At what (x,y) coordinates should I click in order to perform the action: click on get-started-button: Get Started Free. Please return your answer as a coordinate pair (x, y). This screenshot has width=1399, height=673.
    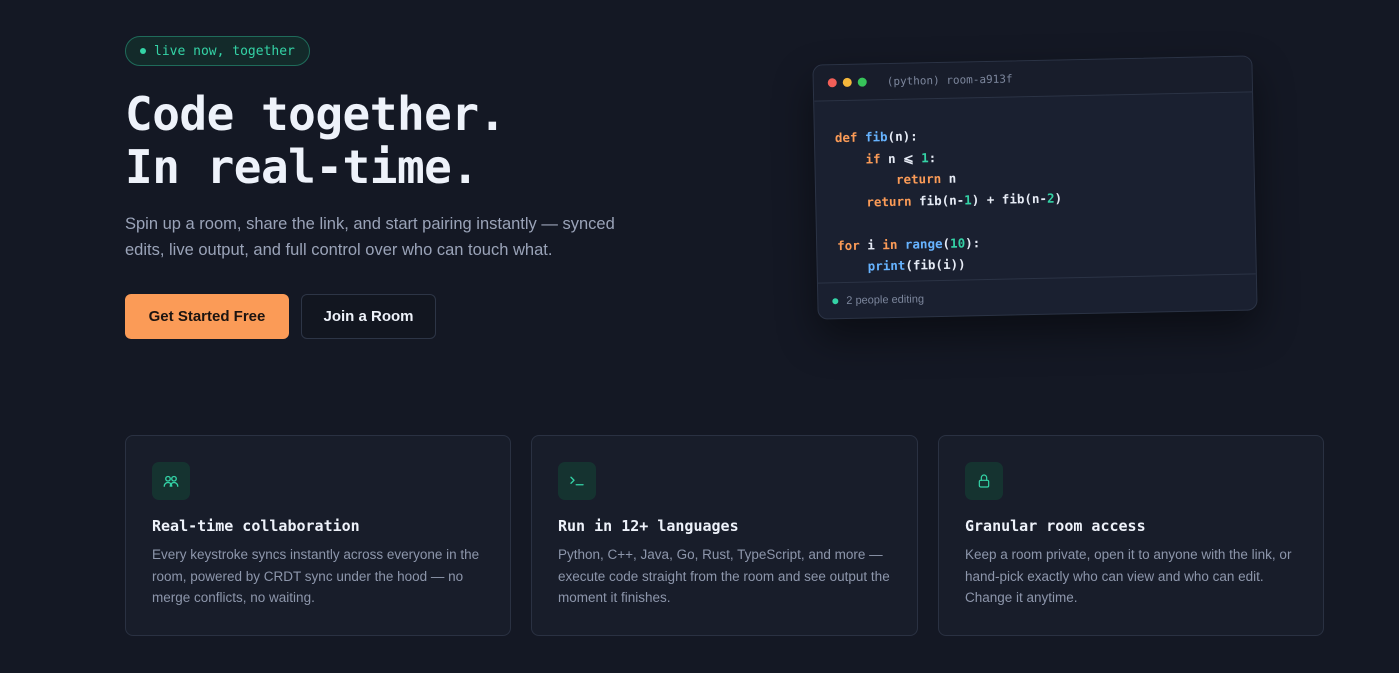
    Looking at the image, I should click on (207, 316).